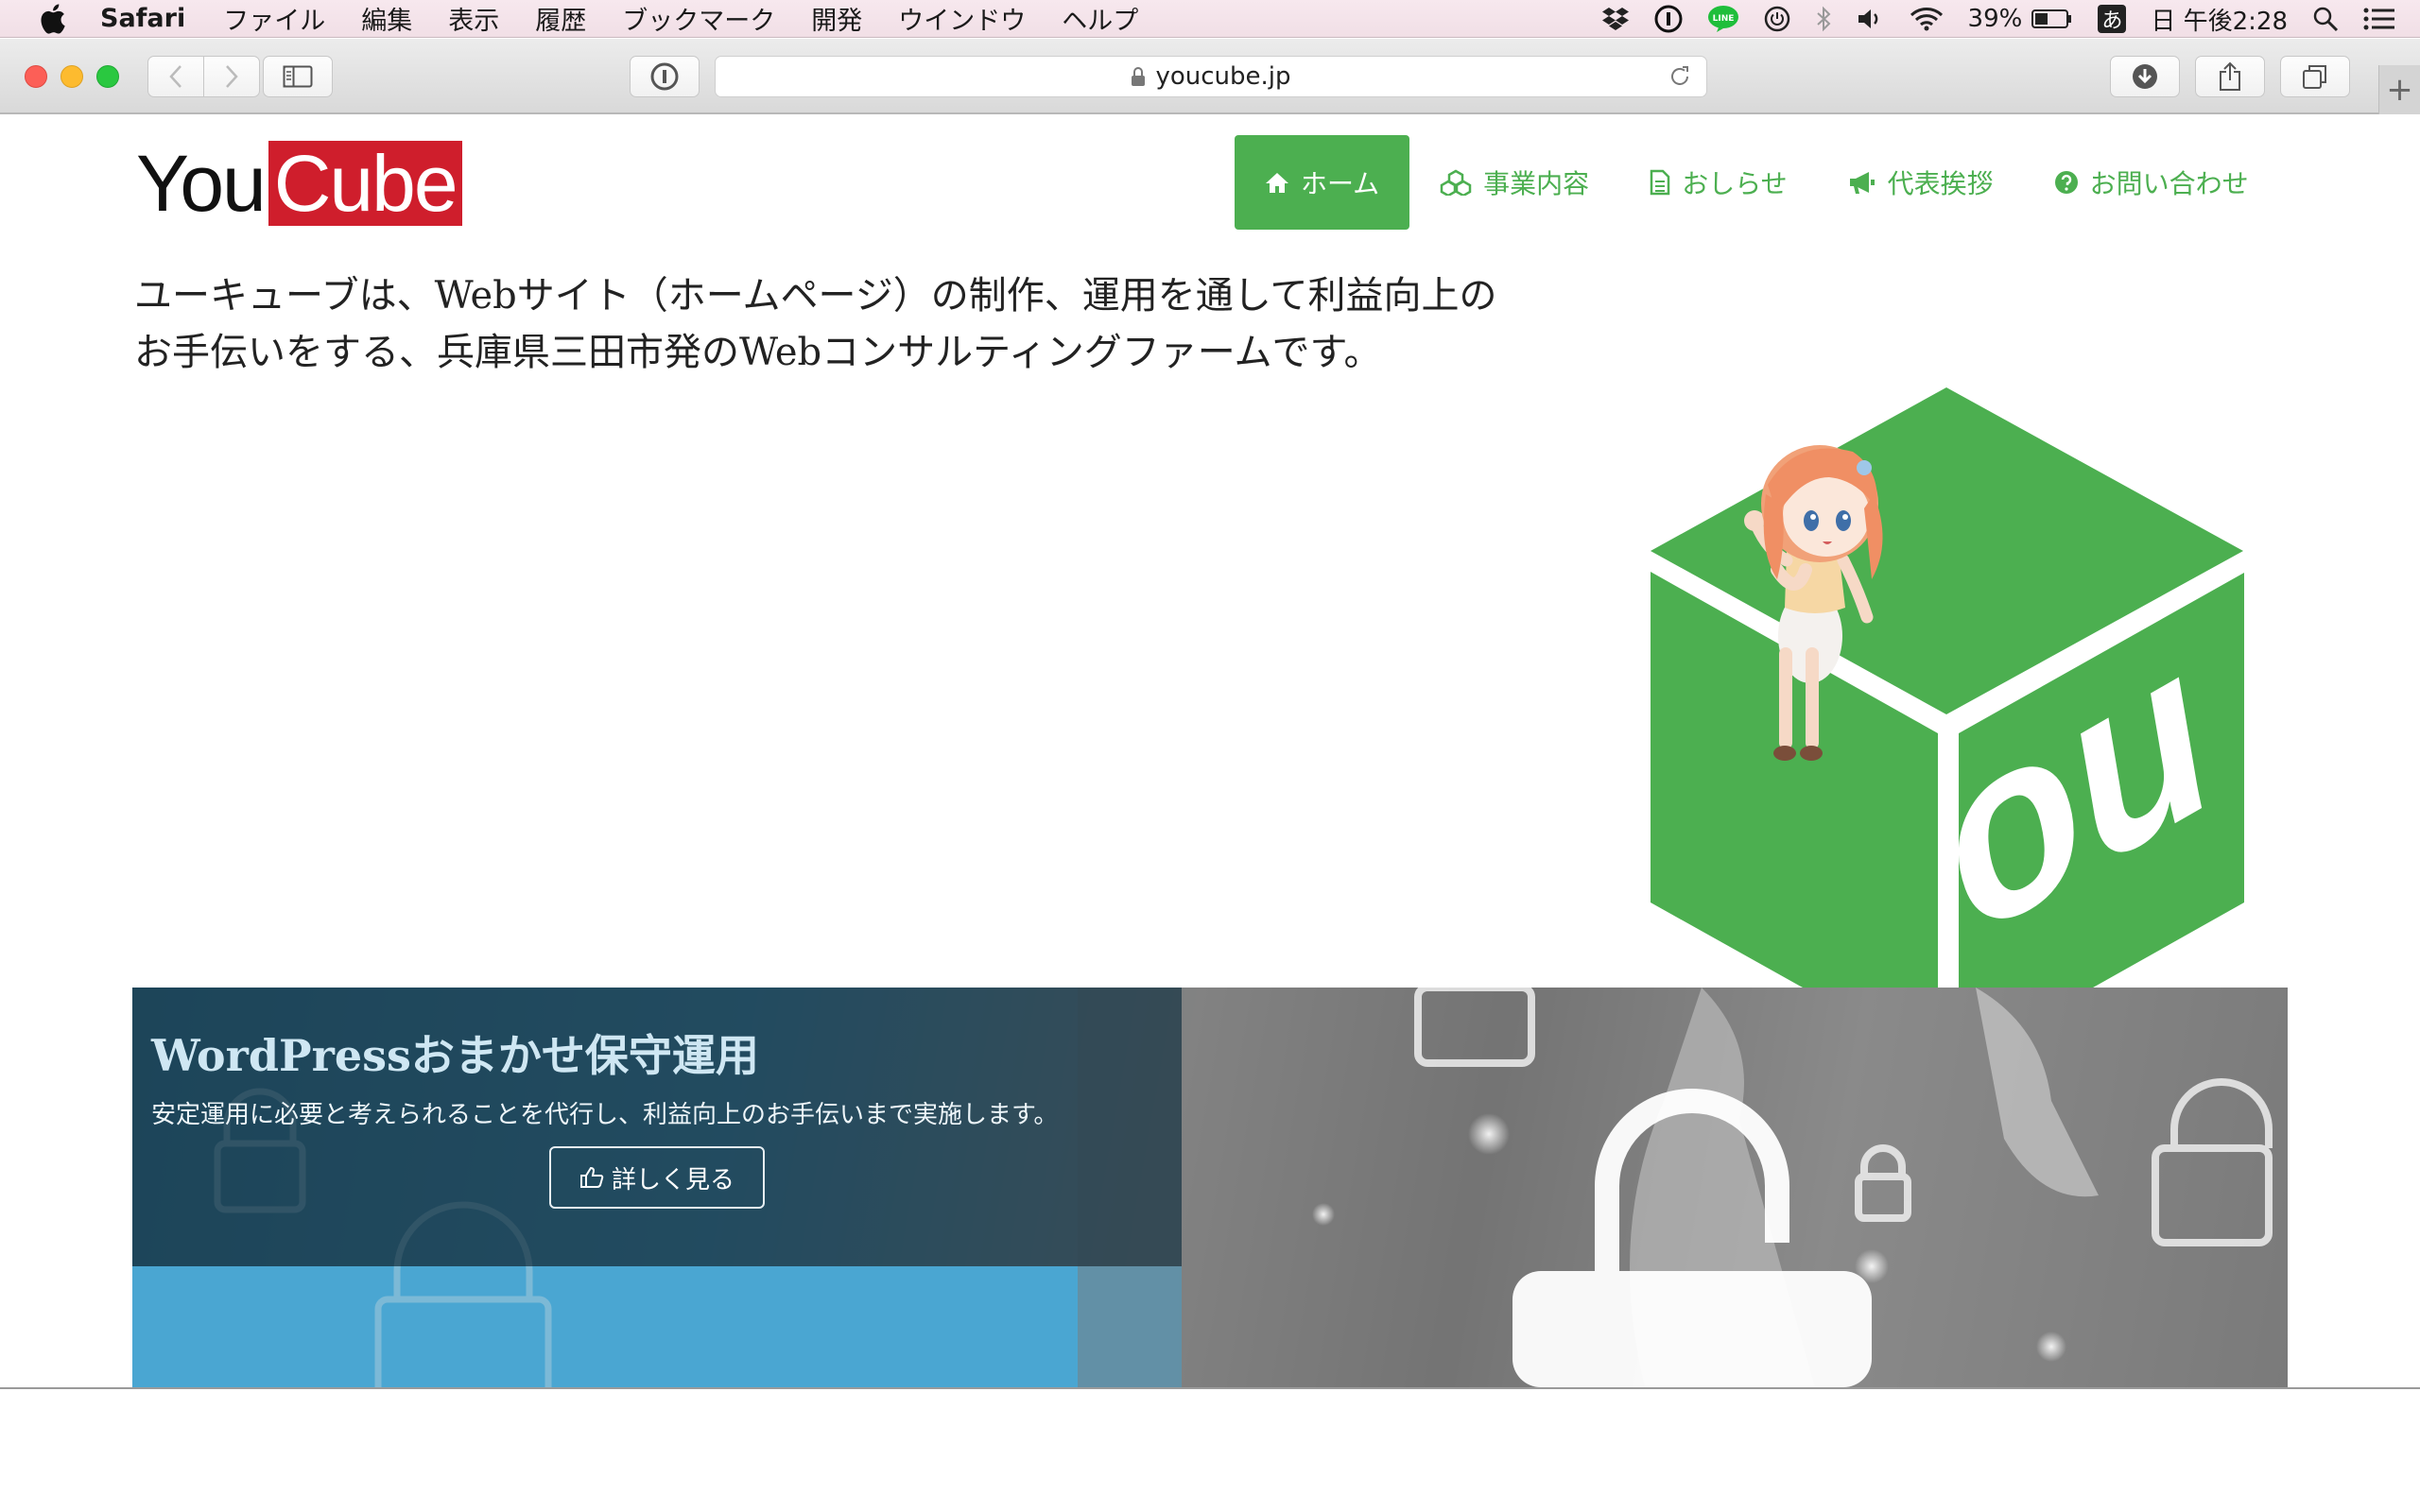 The image size is (2420, 1512). I want to click on nav-label: 事業内容, so click(1537, 183).